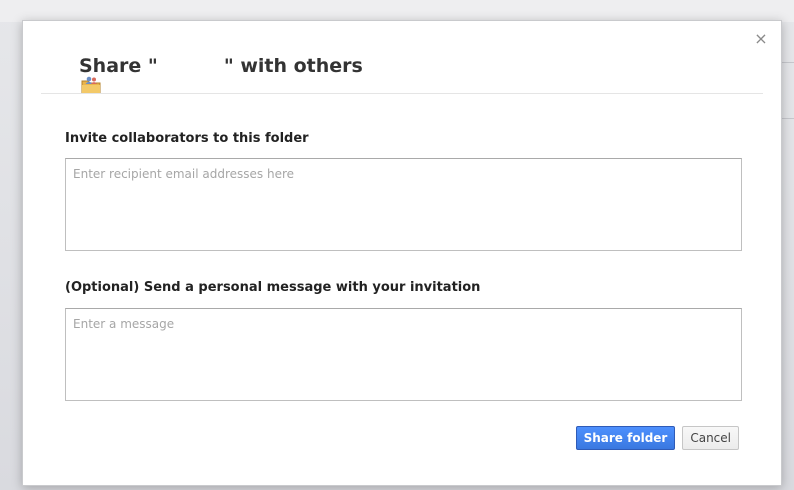 The width and height of the screenshot is (794, 490). What do you see at coordinates (710, 438) in the screenshot?
I see `cancel-button: Cancel` at bounding box center [710, 438].